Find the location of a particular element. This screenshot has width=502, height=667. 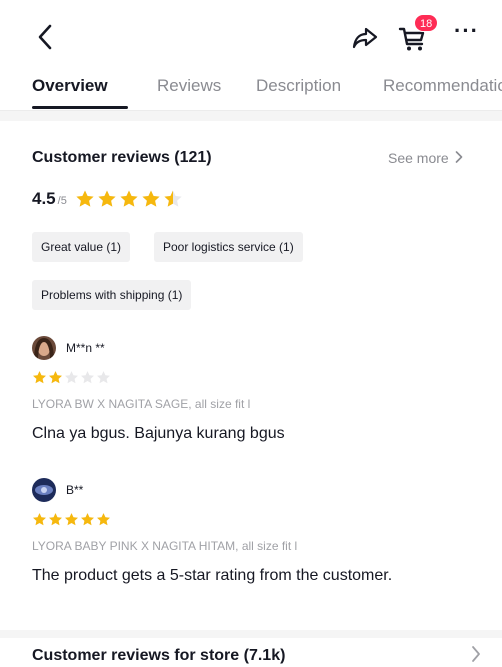

top-bar: 18 ··· is located at coordinates (251, 36).